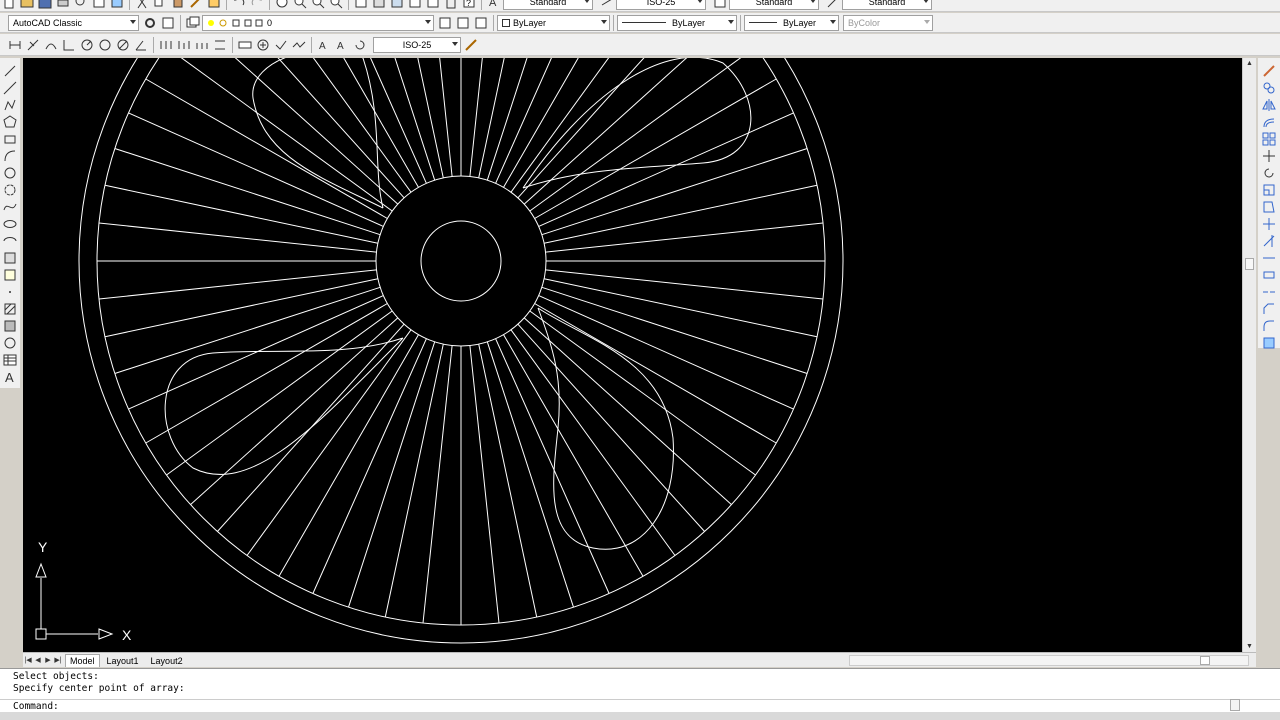 This screenshot has height=720, width=1280. What do you see at coordinates (1269, 71) in the screenshot?
I see `erase-icon` at bounding box center [1269, 71].